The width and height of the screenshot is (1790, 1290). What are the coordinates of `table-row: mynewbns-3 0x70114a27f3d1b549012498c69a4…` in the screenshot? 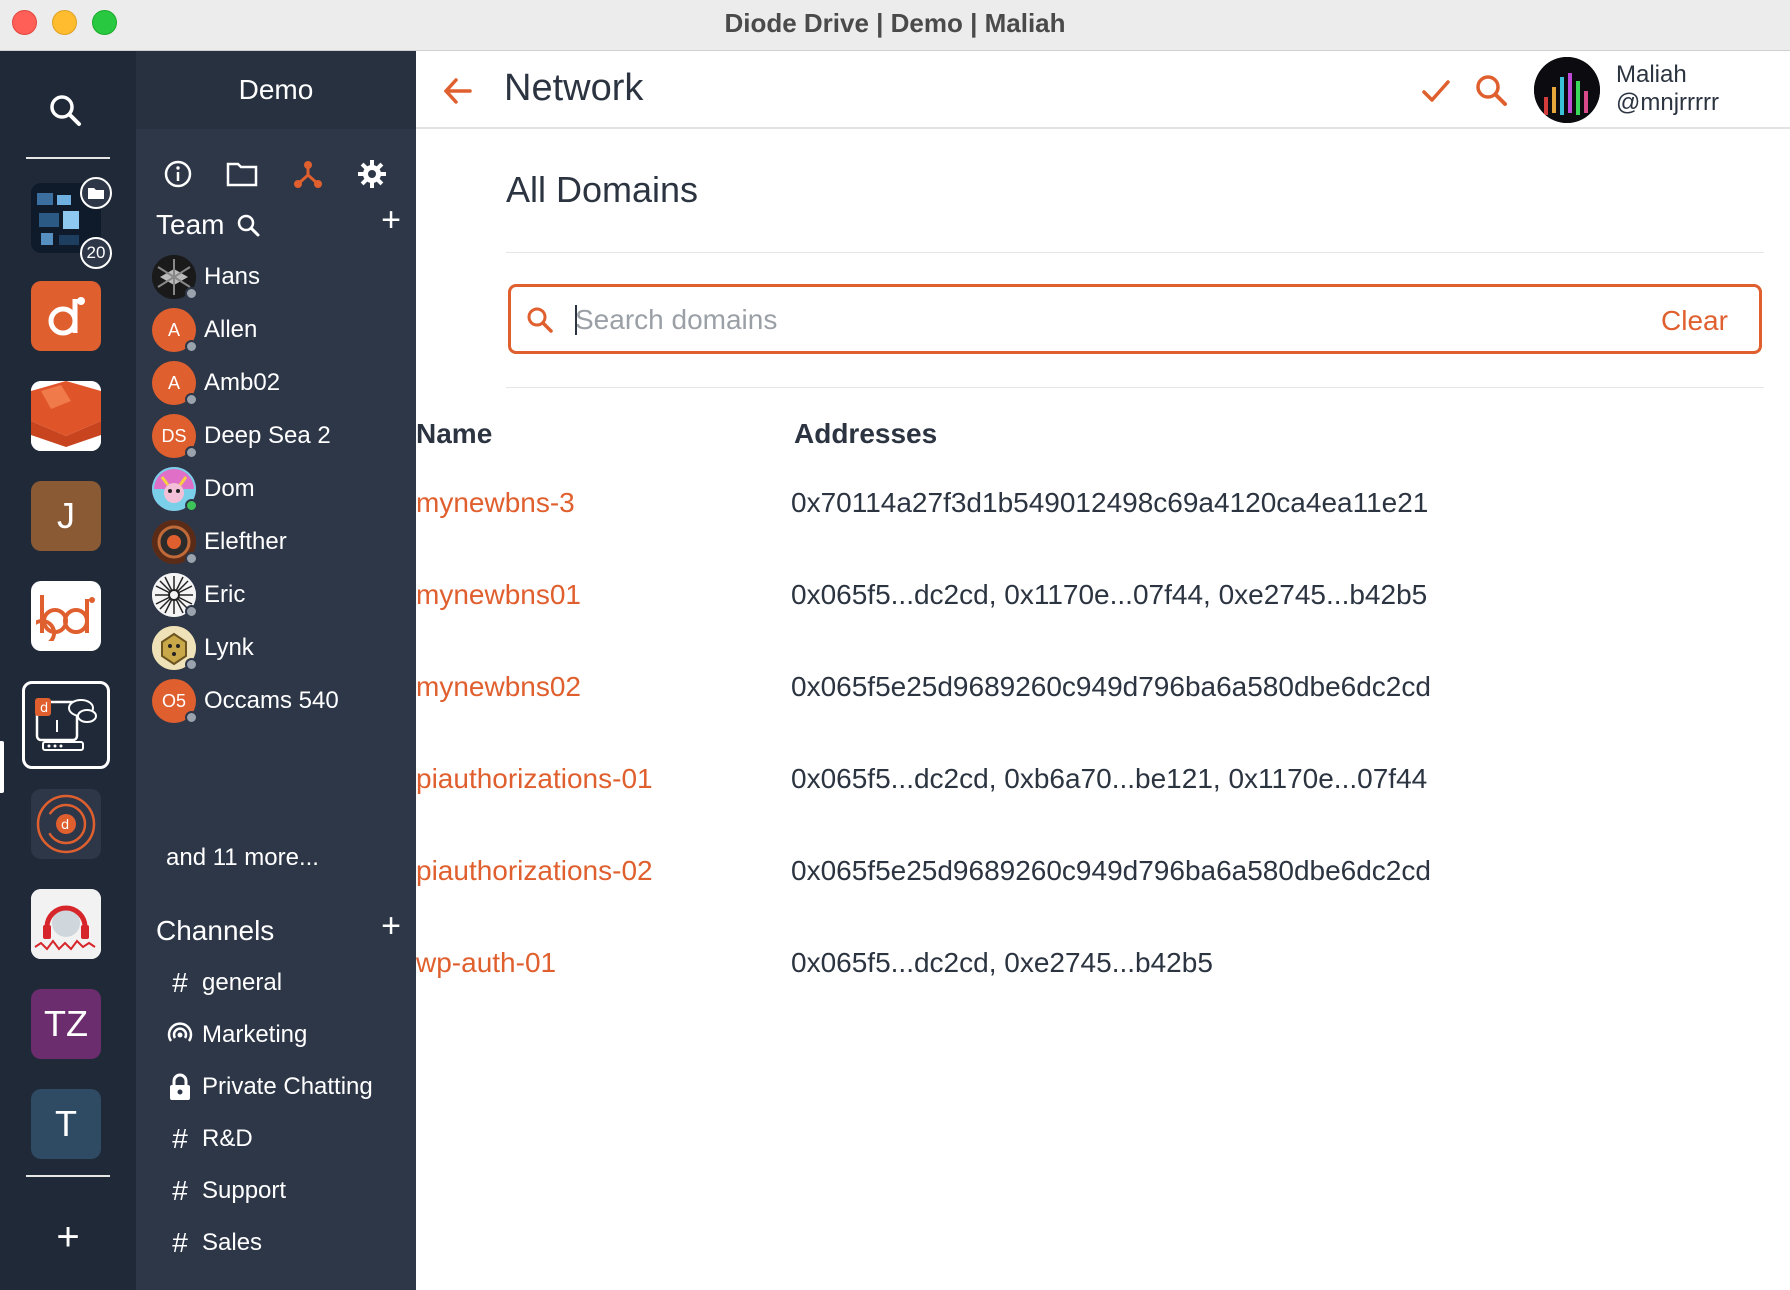 It's located at (1103, 507).